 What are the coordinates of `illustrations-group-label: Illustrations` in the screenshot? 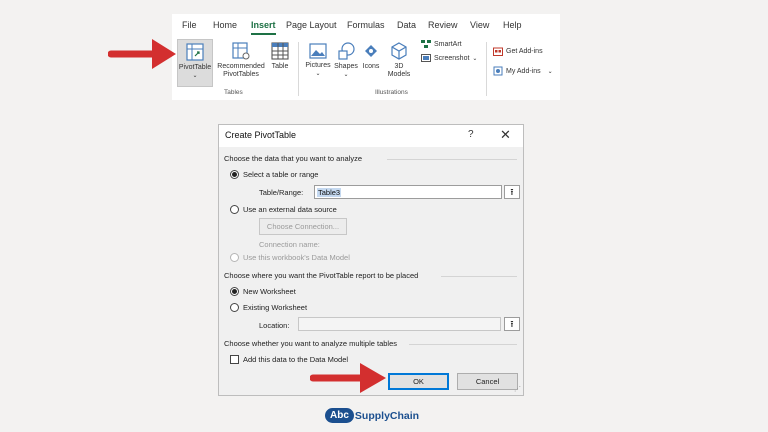 It's located at (391, 92).